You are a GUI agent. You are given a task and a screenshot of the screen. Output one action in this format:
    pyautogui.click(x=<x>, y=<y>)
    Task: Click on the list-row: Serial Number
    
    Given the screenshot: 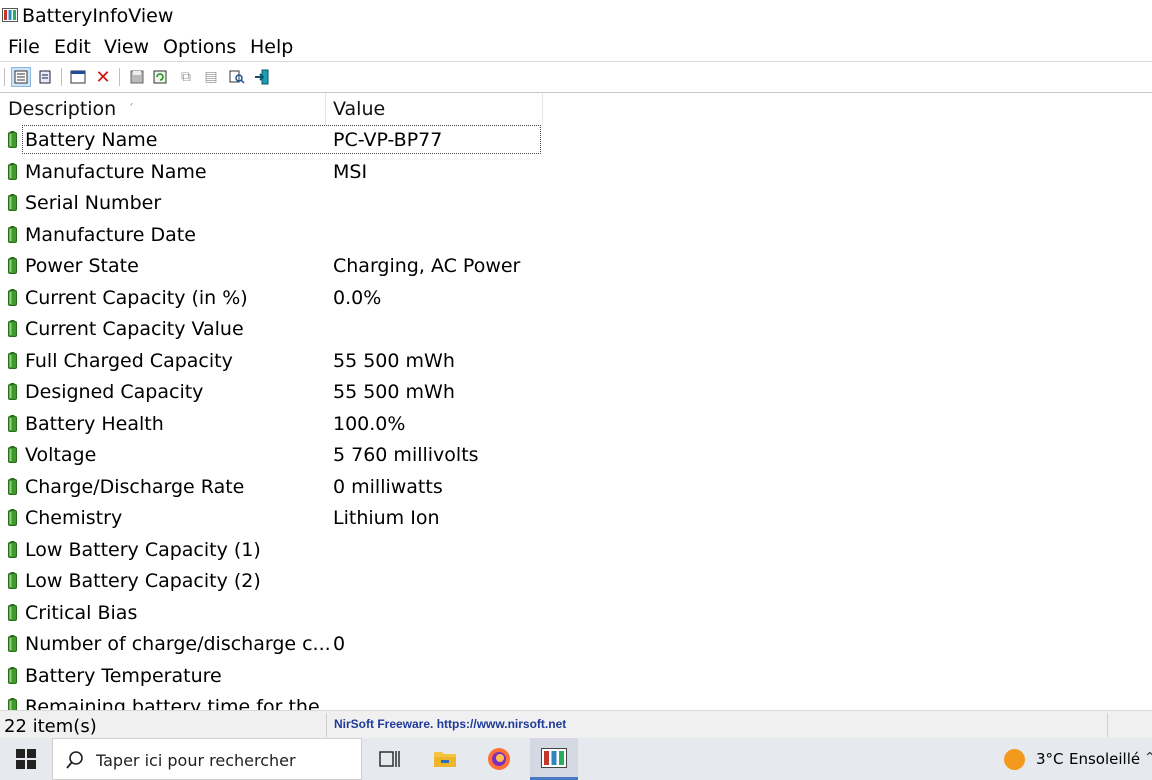 What is the action you would take?
    pyautogui.click(x=576, y=203)
    